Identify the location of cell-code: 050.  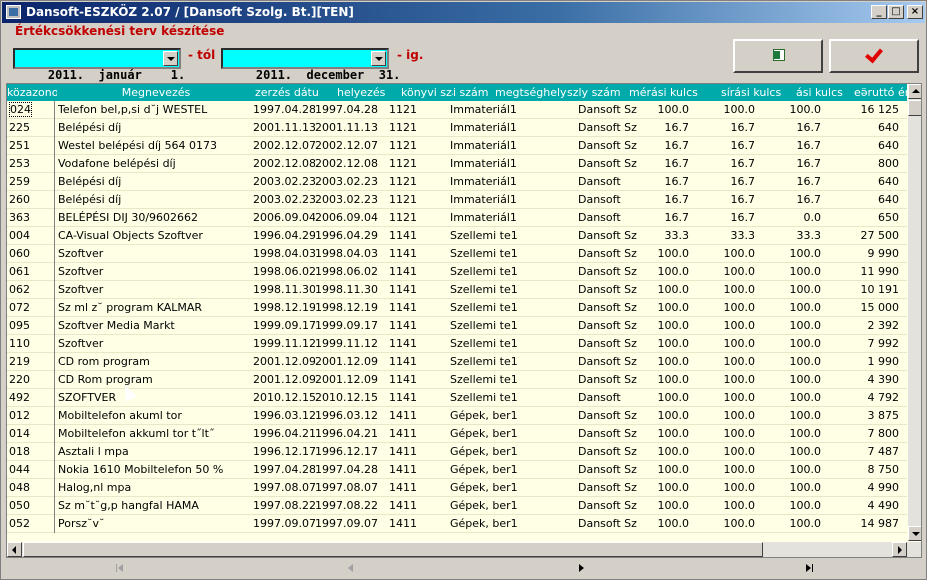
(32, 506).